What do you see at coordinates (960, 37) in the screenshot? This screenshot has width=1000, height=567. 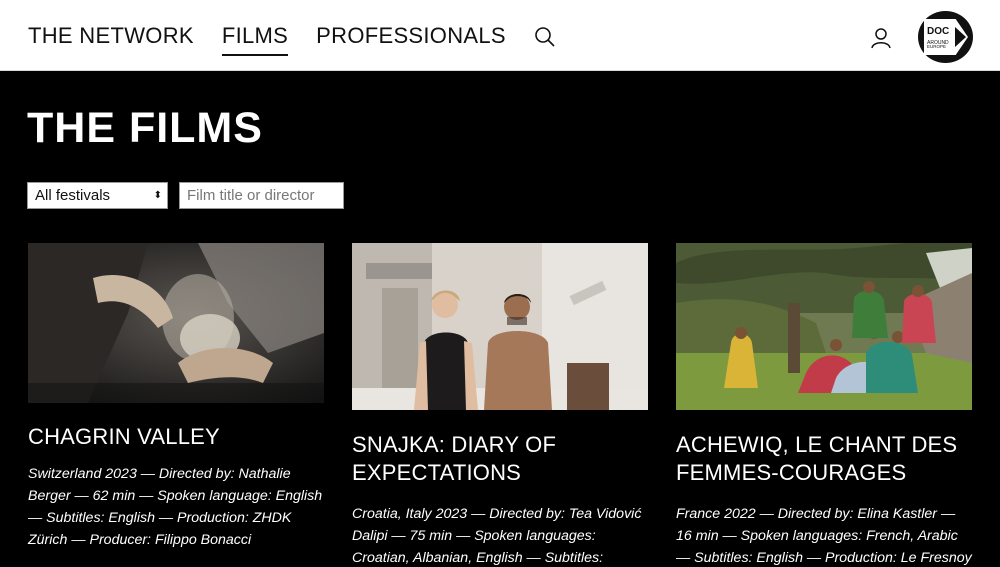 I see `play-icon` at bounding box center [960, 37].